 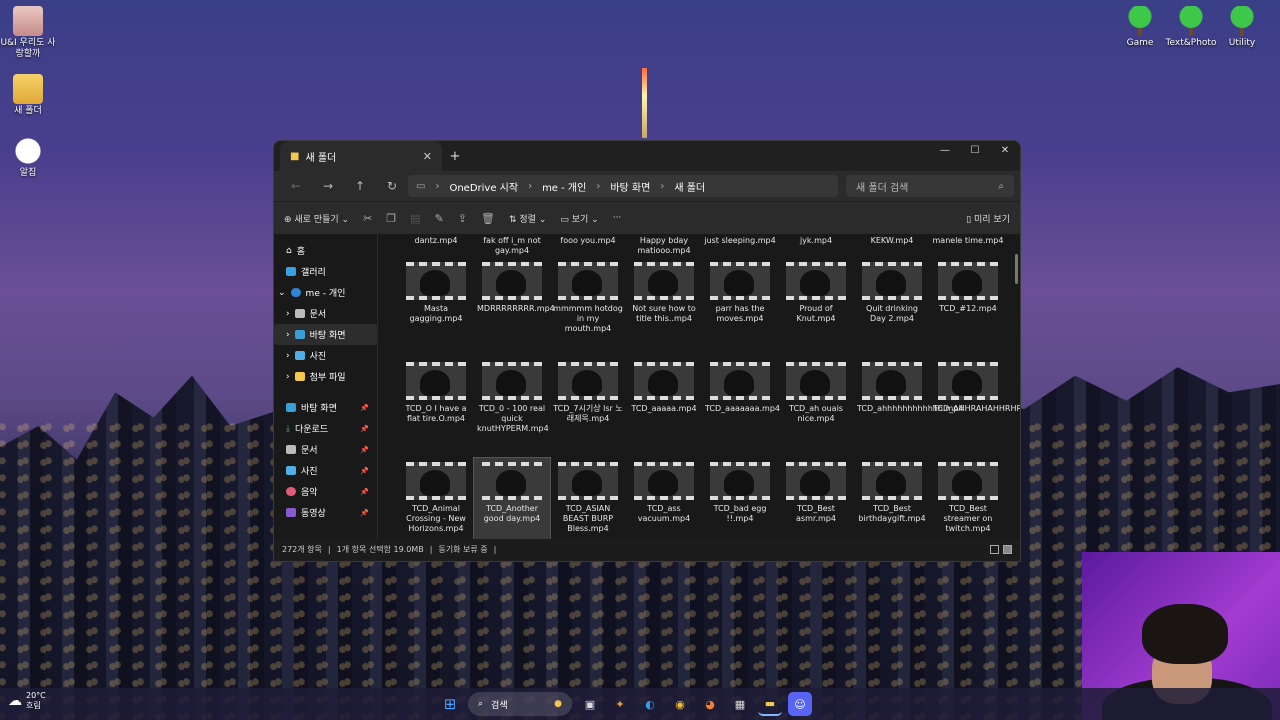 I want to click on file-item: MDRRRRRRRR.mp4, so click(x=514, y=308).